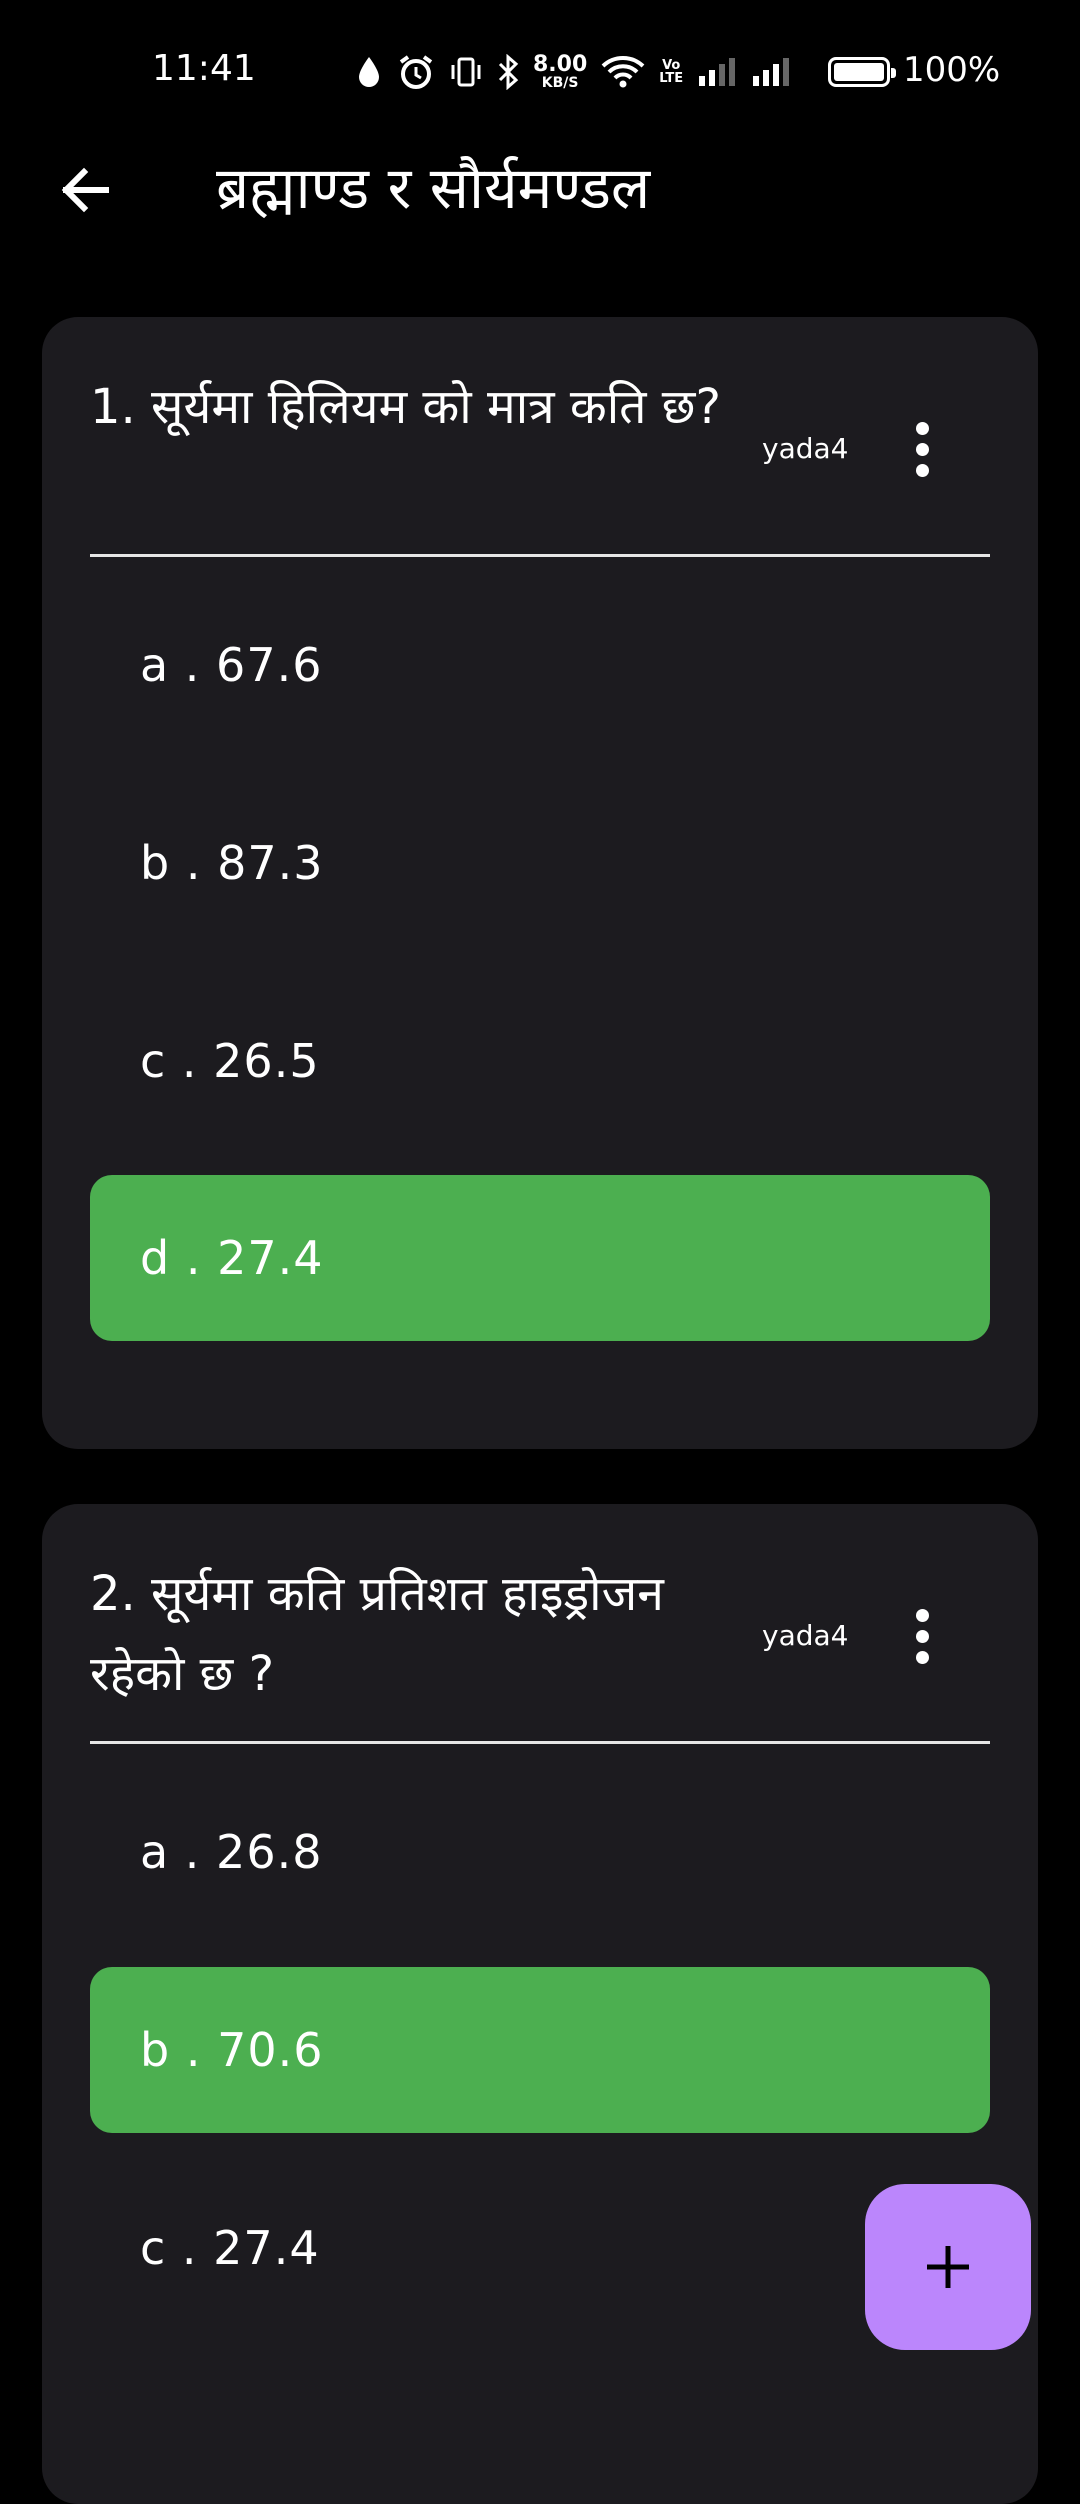 Image resolution: width=1080 pixels, height=2504 pixels. Describe the element at coordinates (508, 72) in the screenshot. I see `bluetooth-icon` at that location.